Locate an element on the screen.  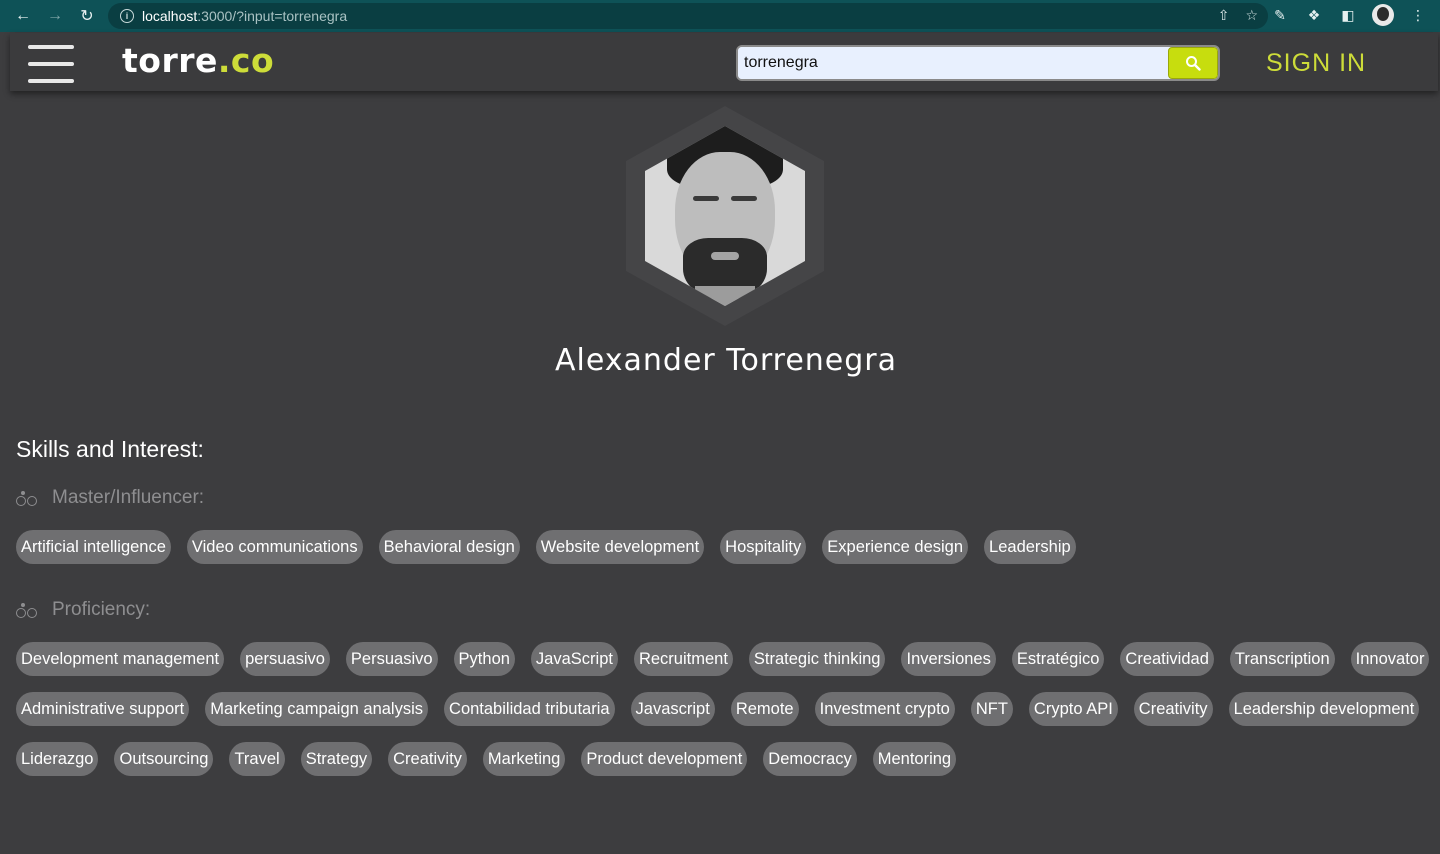
url-host: localhost is located at coordinates (170, 16).